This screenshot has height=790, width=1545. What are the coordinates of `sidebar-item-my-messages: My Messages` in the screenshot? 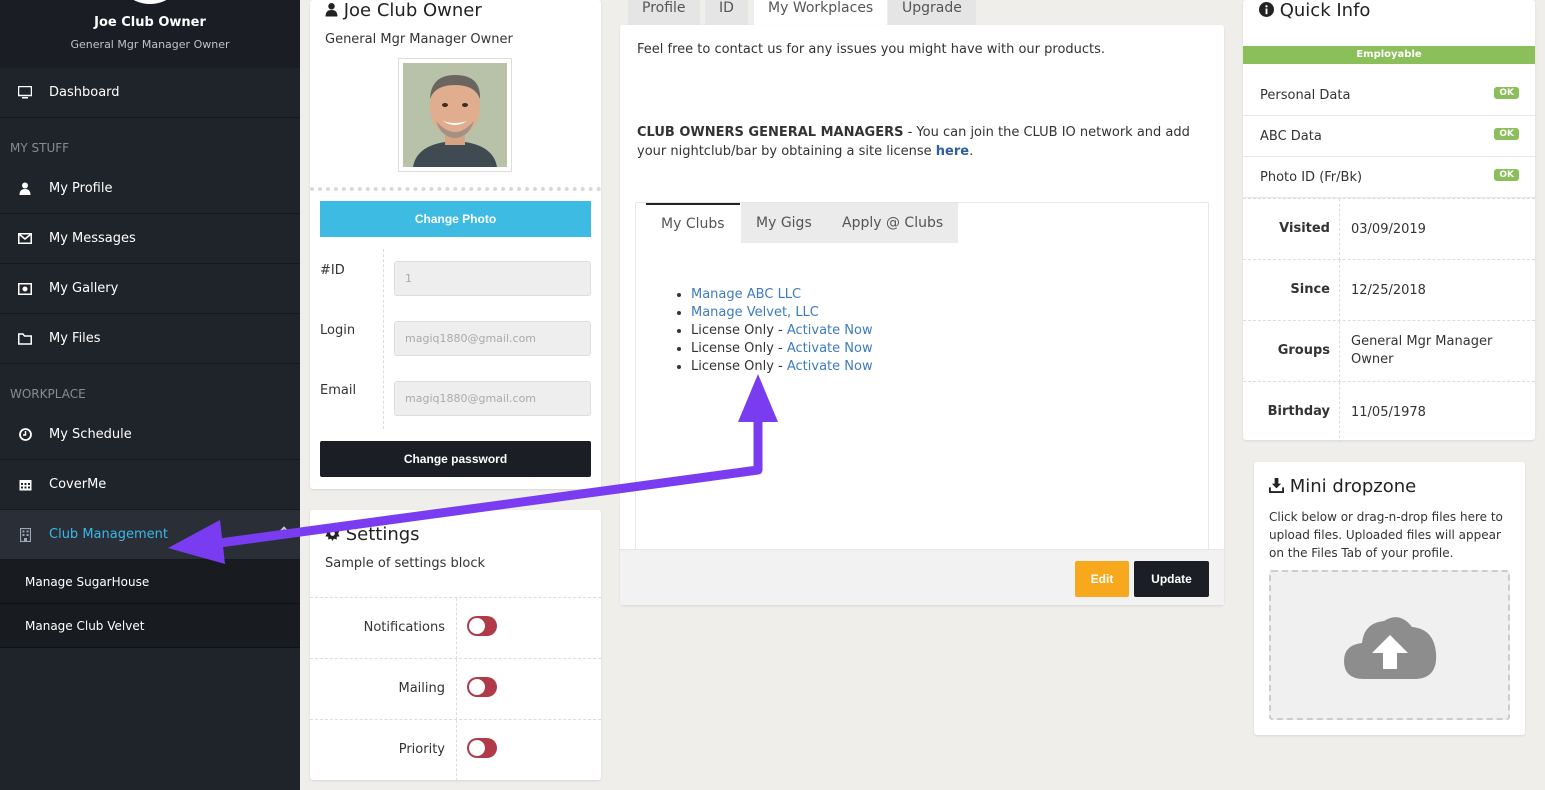 It's located at (150, 239).